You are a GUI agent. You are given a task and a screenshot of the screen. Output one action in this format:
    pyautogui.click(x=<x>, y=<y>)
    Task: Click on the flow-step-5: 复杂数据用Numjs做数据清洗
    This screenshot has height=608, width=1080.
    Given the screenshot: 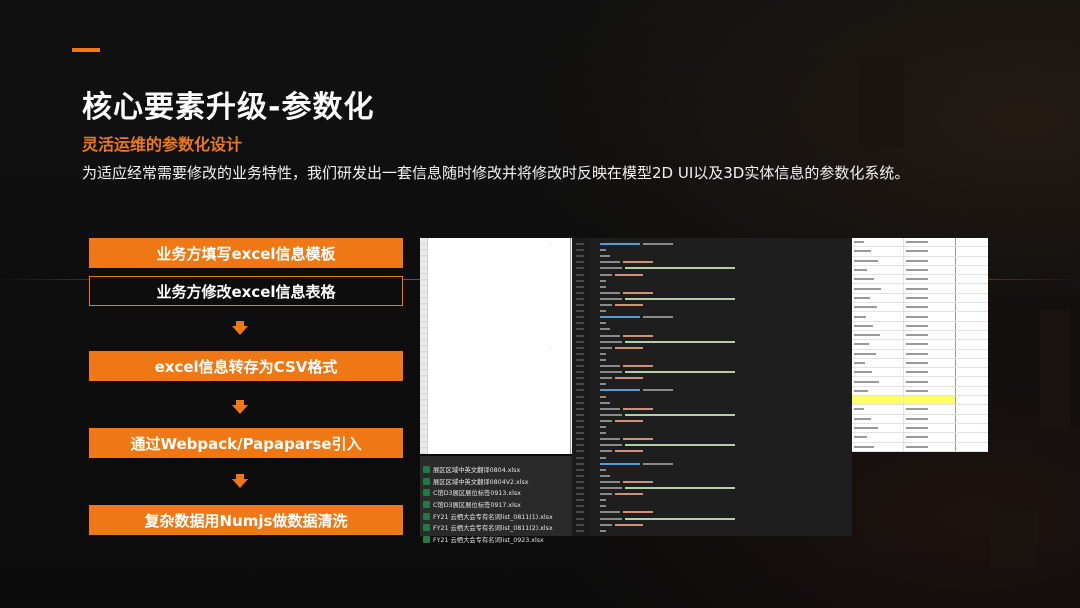 What is the action you would take?
    pyautogui.click(x=246, y=520)
    